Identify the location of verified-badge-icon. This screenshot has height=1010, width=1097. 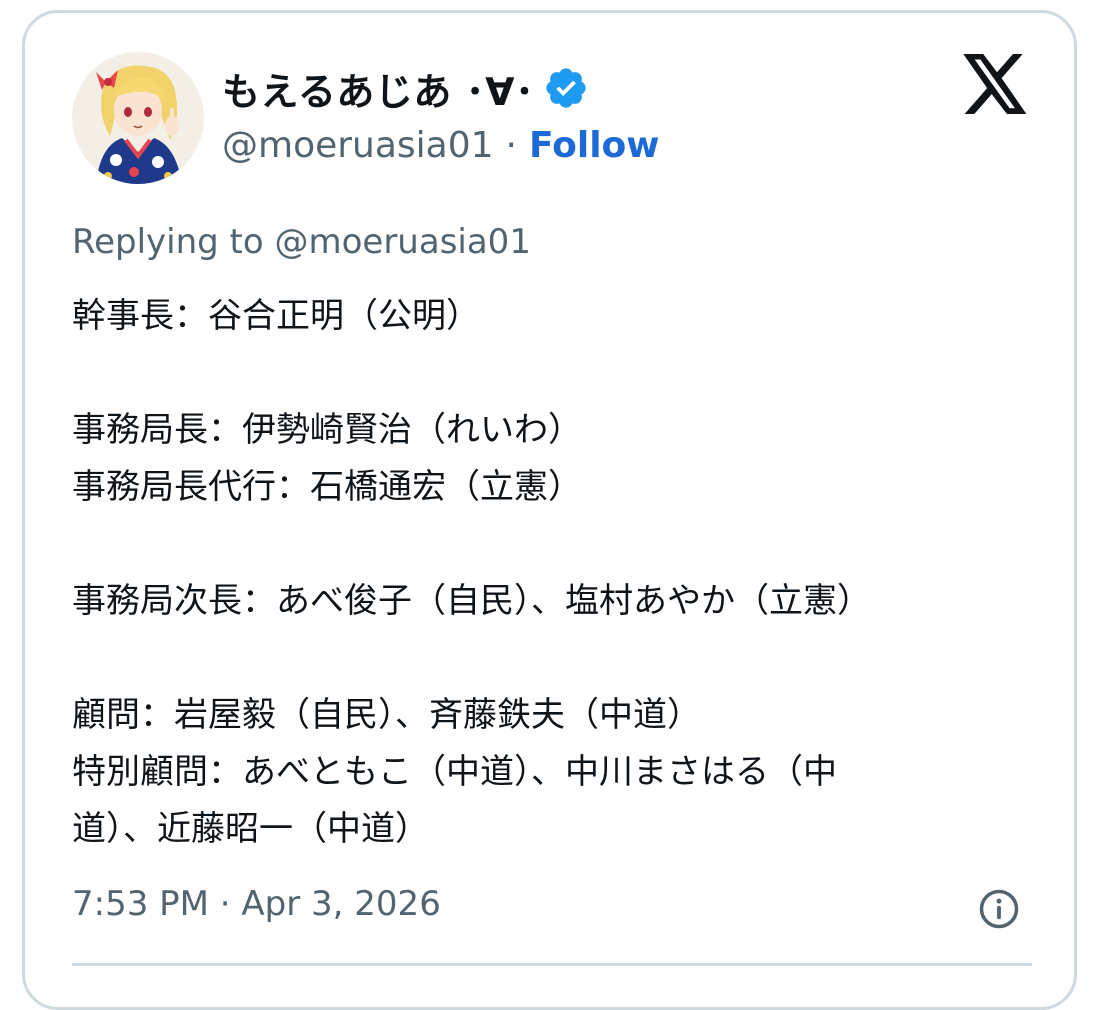
(565, 88).